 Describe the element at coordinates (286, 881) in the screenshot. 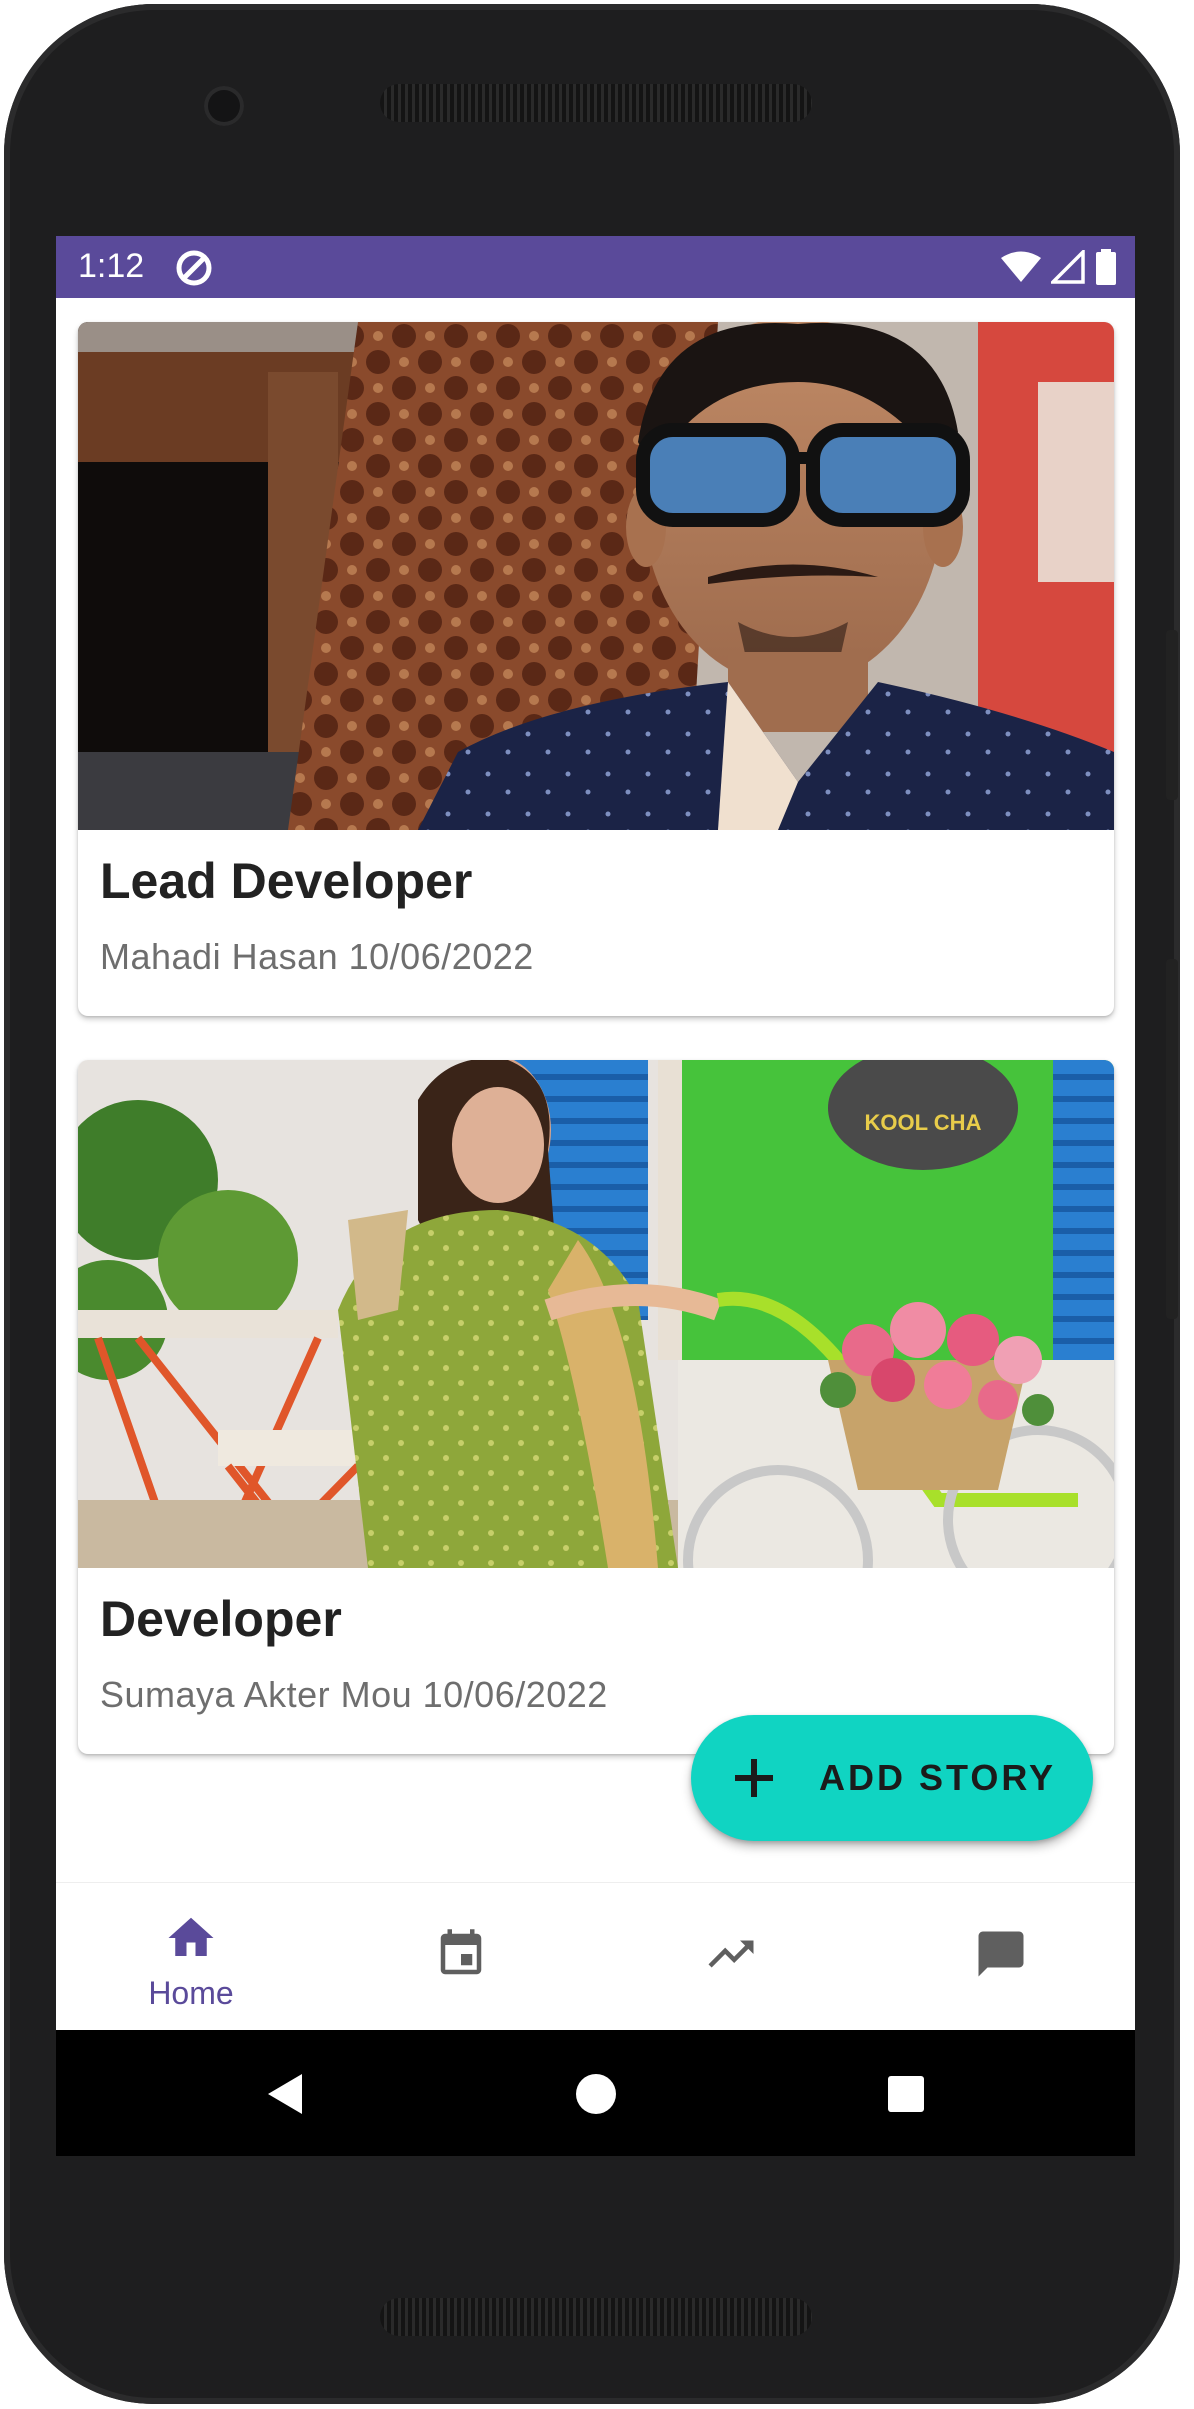

I see `story-title: Lead Developer` at that location.